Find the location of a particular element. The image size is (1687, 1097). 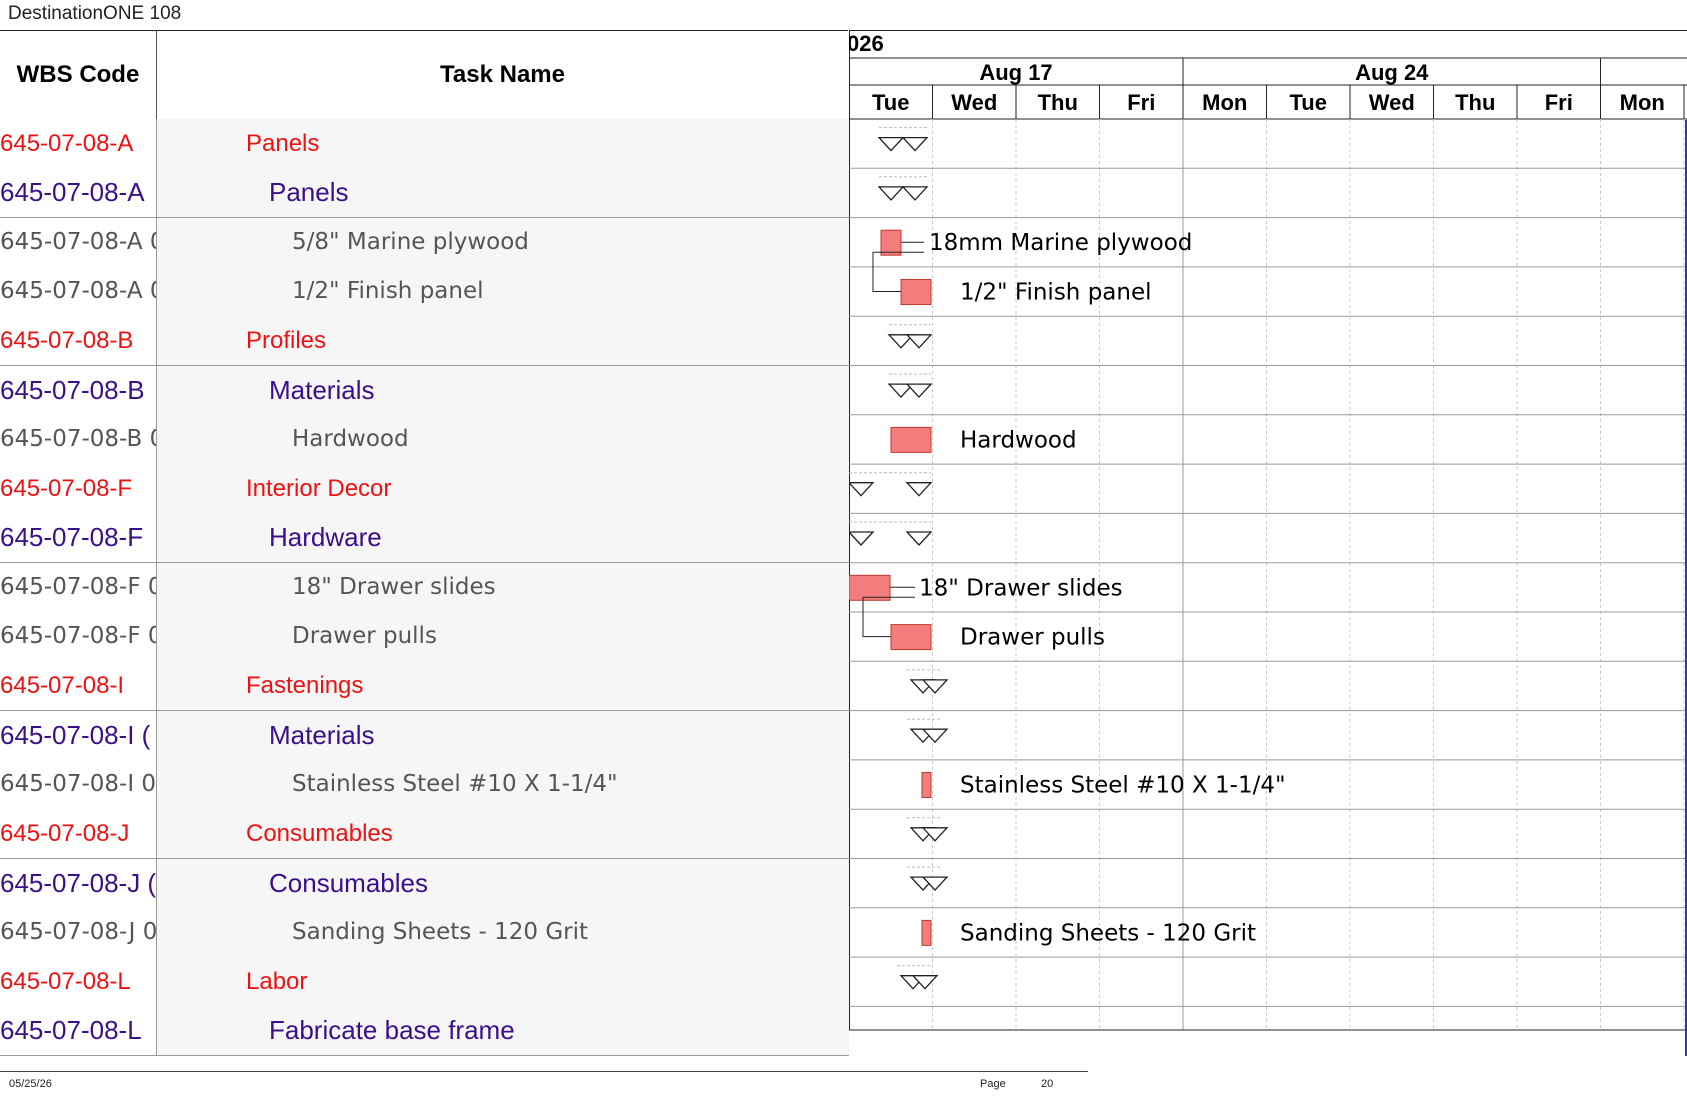

week-label: Aug 17 is located at coordinates (1015, 72).